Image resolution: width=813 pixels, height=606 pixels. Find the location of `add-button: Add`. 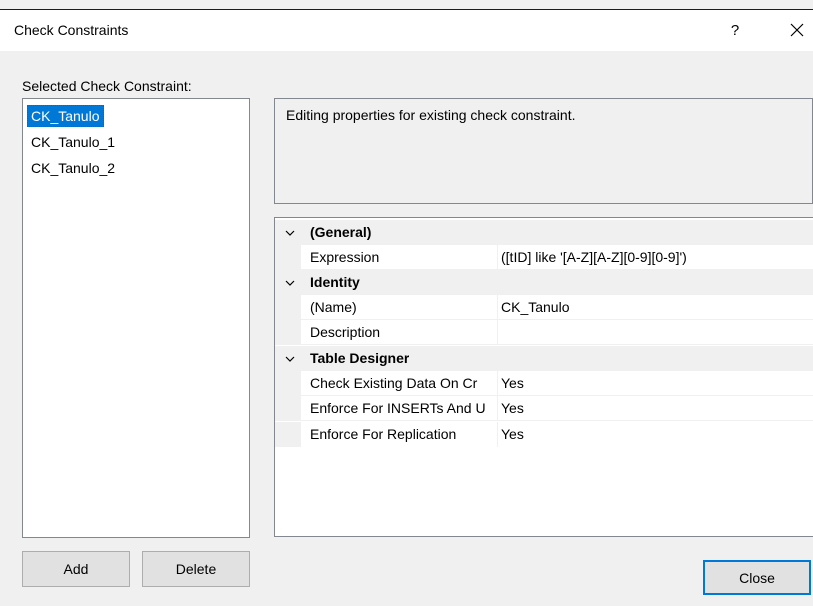

add-button: Add is located at coordinates (76, 569).